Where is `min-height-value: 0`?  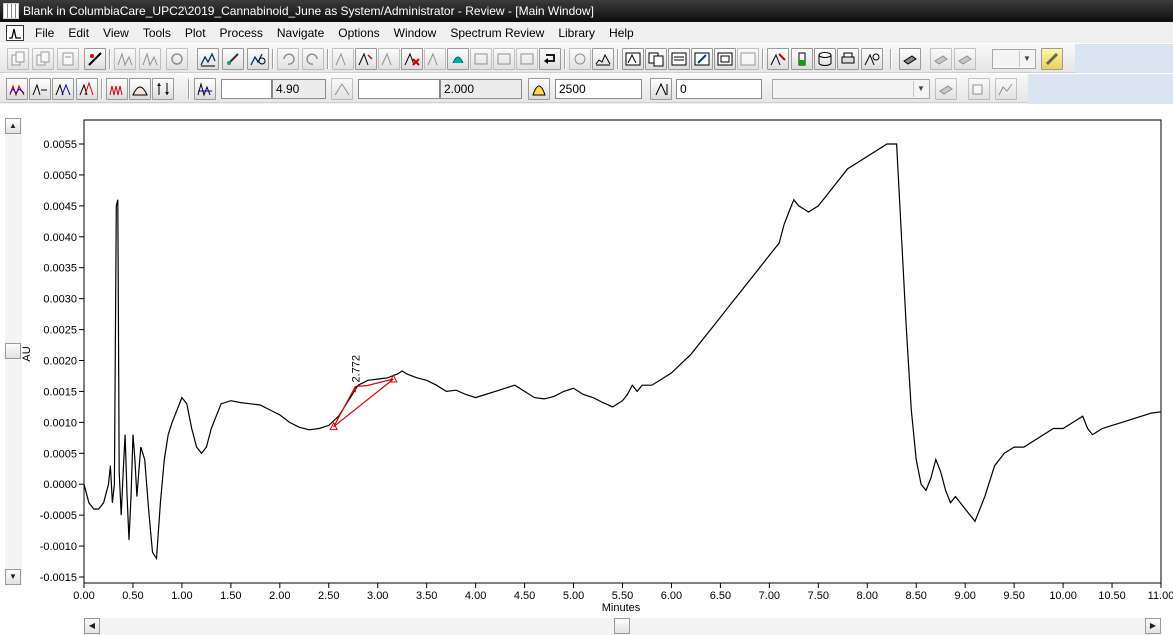 min-height-value: 0 is located at coordinates (719, 89).